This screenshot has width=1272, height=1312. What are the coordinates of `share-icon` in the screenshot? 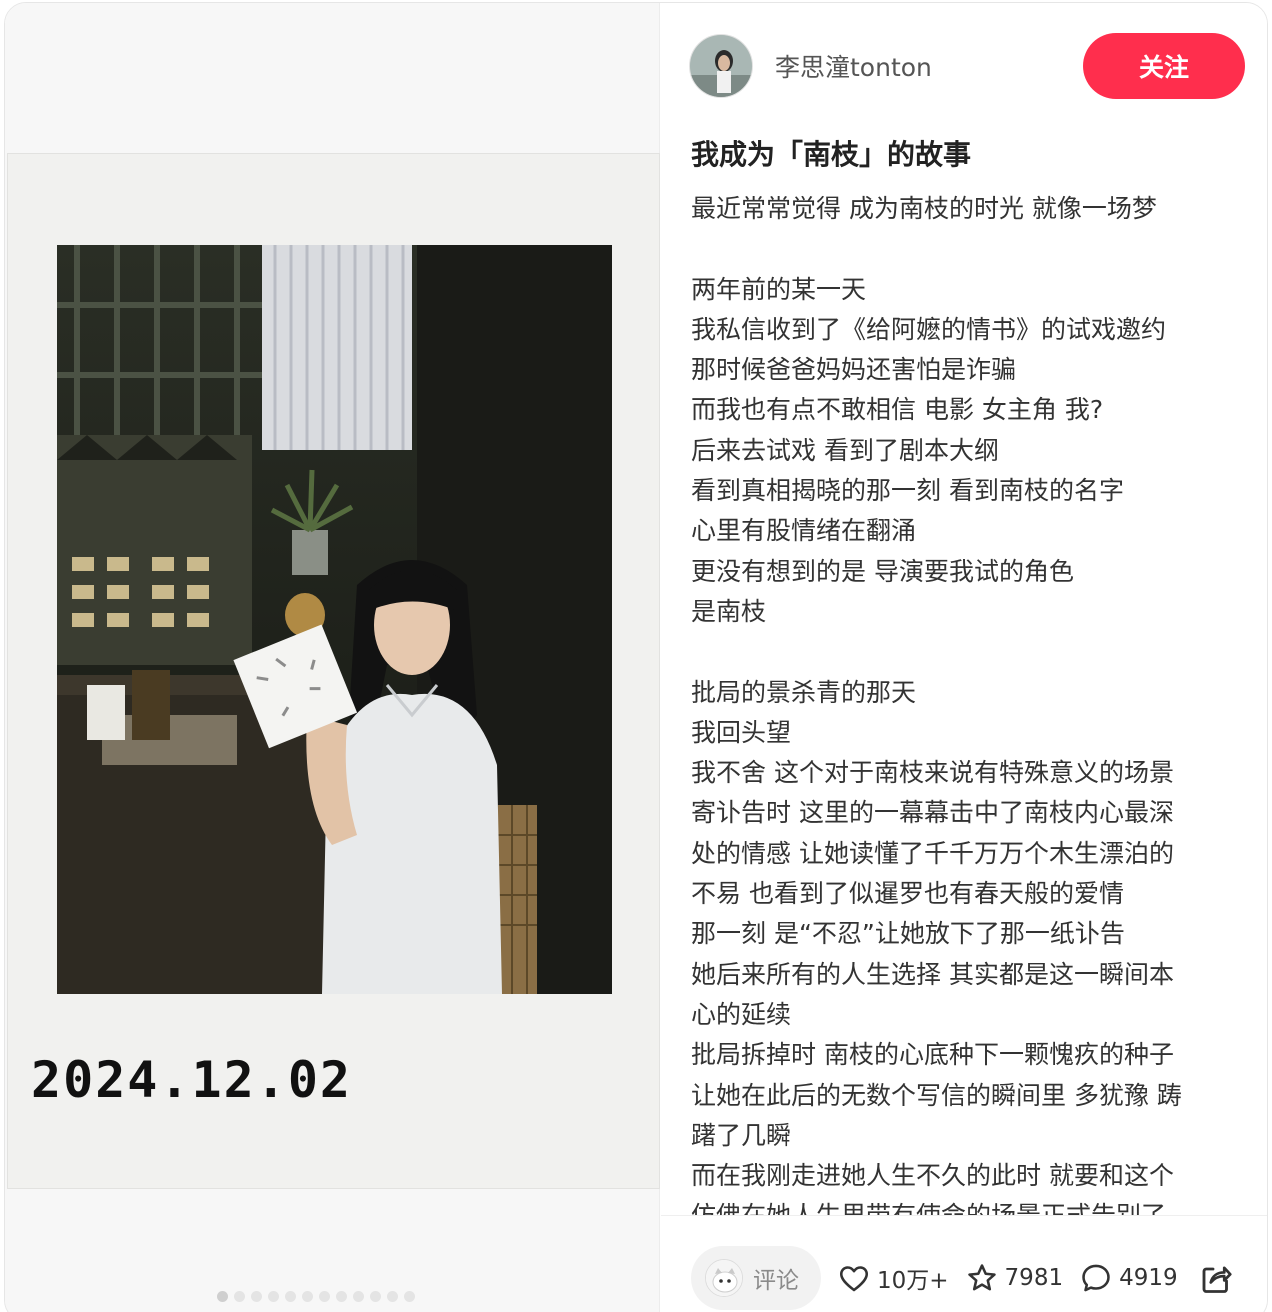 It's located at (1216, 1278).